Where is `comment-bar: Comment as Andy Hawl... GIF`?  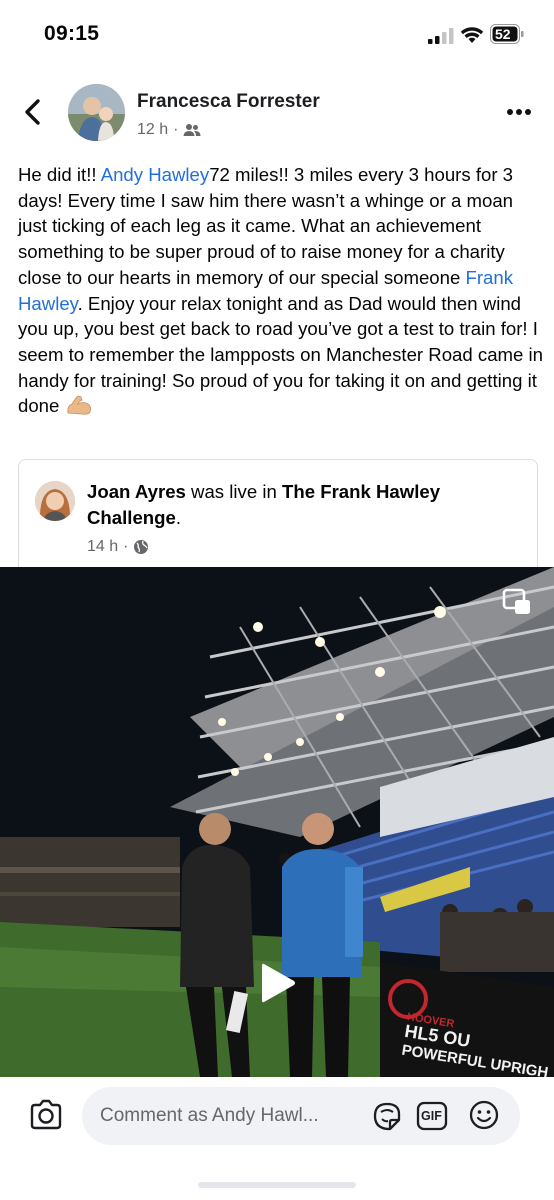
comment-bar: Comment as Andy Hawl... GIF is located at coordinates (277, 1138).